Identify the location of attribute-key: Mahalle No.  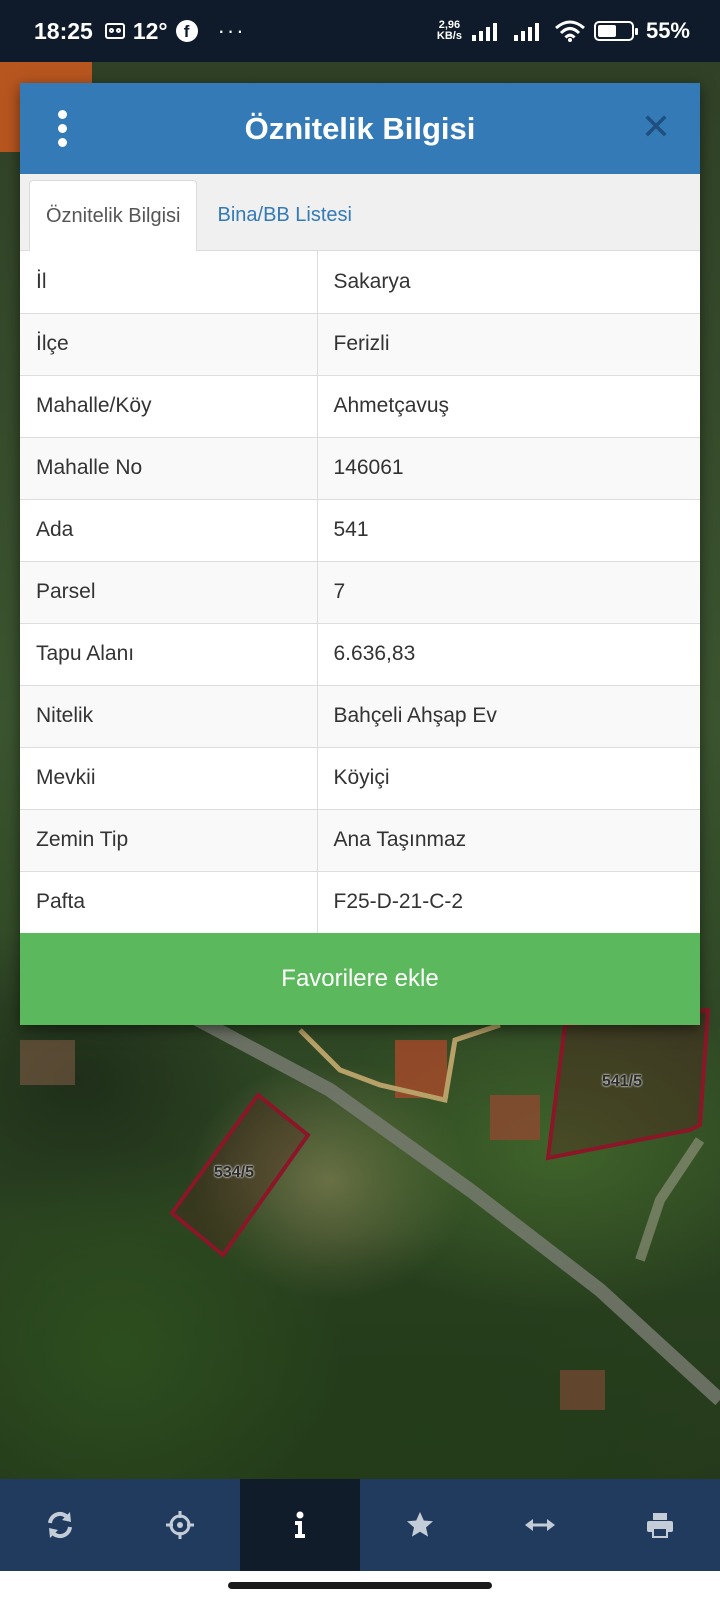
(169, 467).